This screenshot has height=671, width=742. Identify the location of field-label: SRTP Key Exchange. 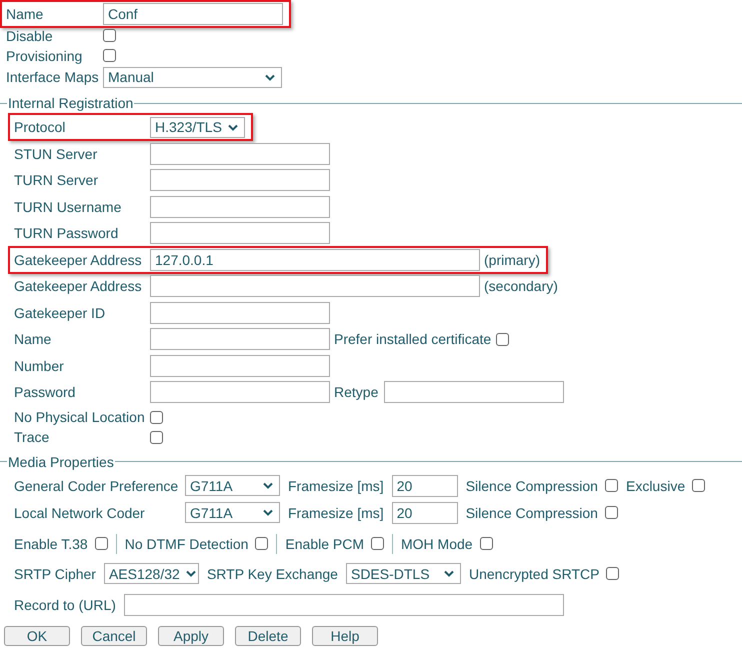
(272, 574).